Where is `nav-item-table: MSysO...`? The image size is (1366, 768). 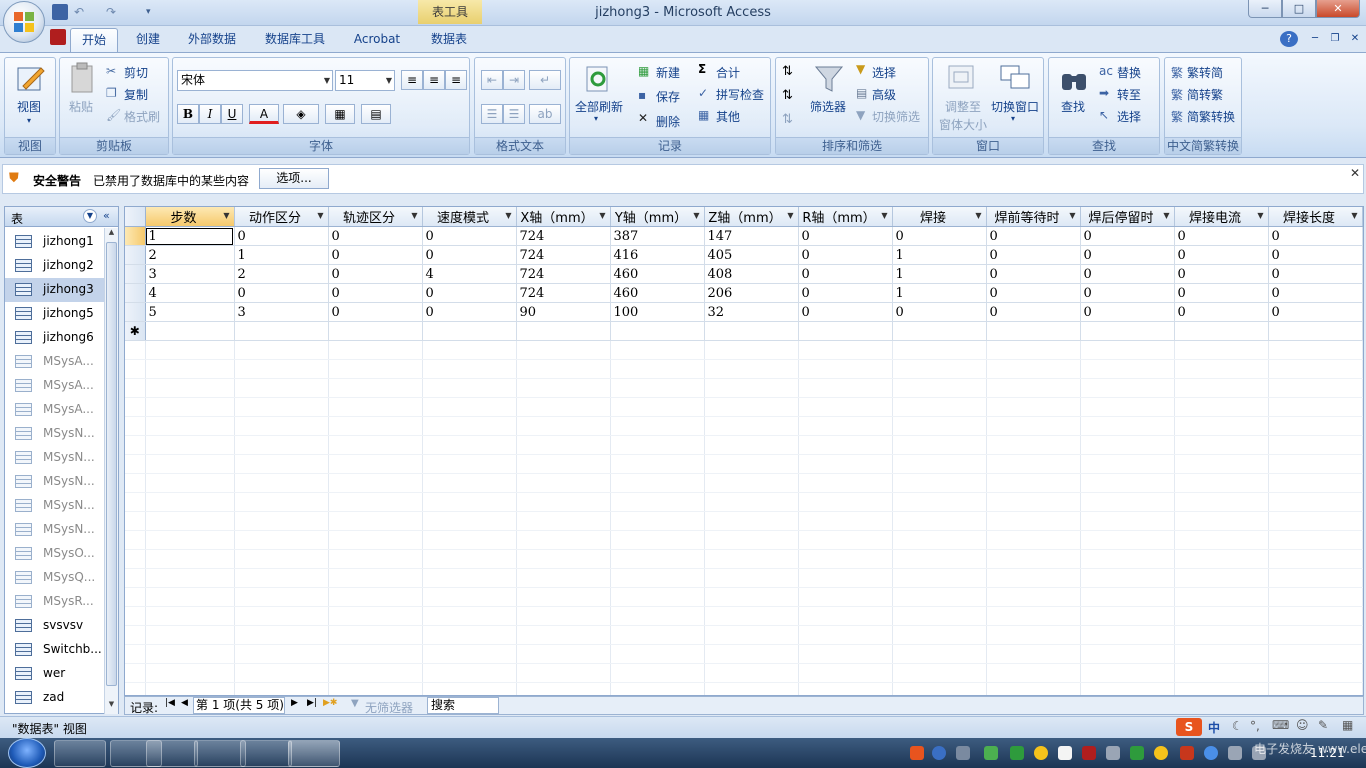
nav-item-table: MSysO... is located at coordinates (55, 554).